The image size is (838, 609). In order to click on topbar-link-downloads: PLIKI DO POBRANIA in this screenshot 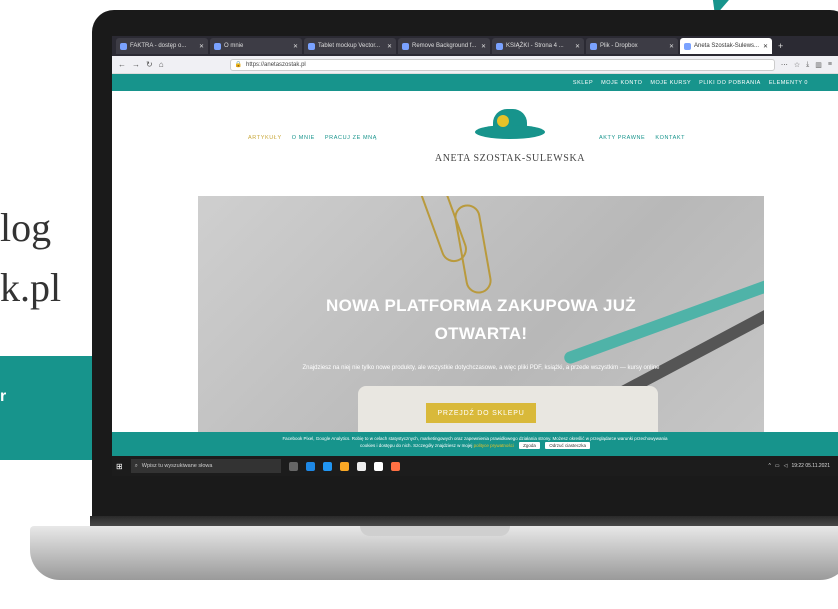, I will do `click(730, 83)`.